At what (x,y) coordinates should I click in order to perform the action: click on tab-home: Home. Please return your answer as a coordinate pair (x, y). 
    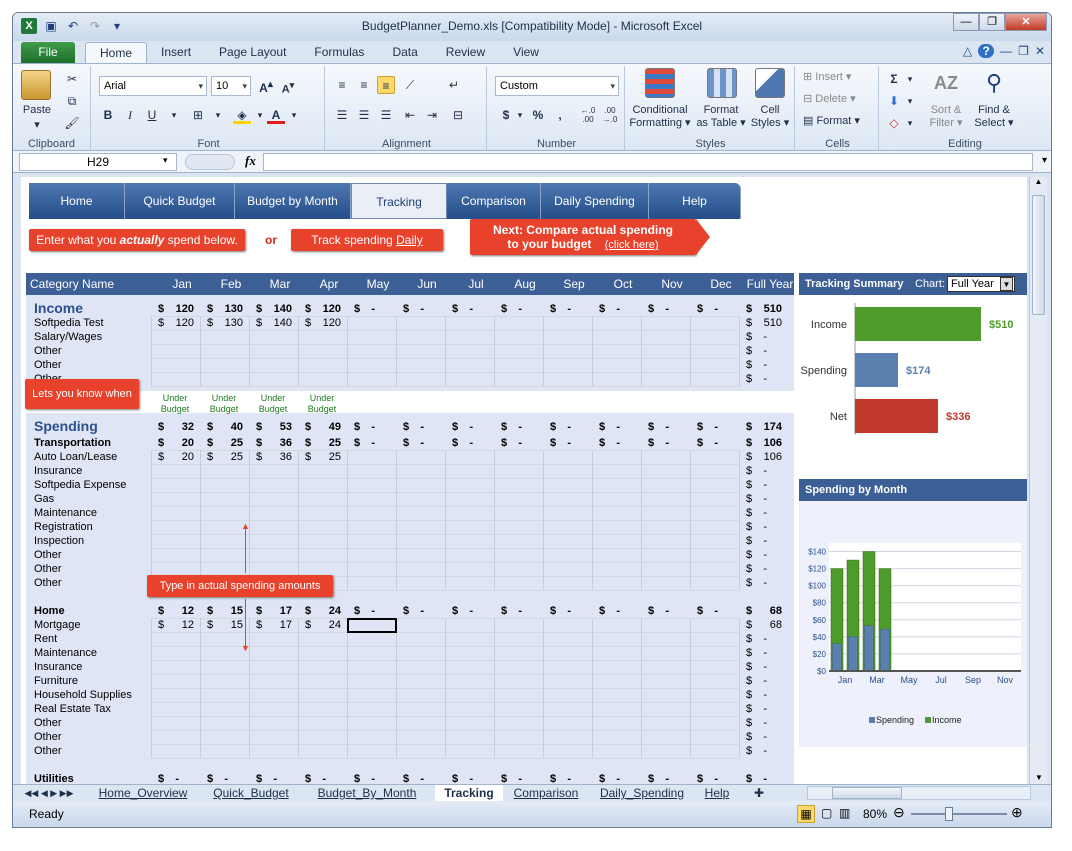
    Looking at the image, I should click on (116, 52).